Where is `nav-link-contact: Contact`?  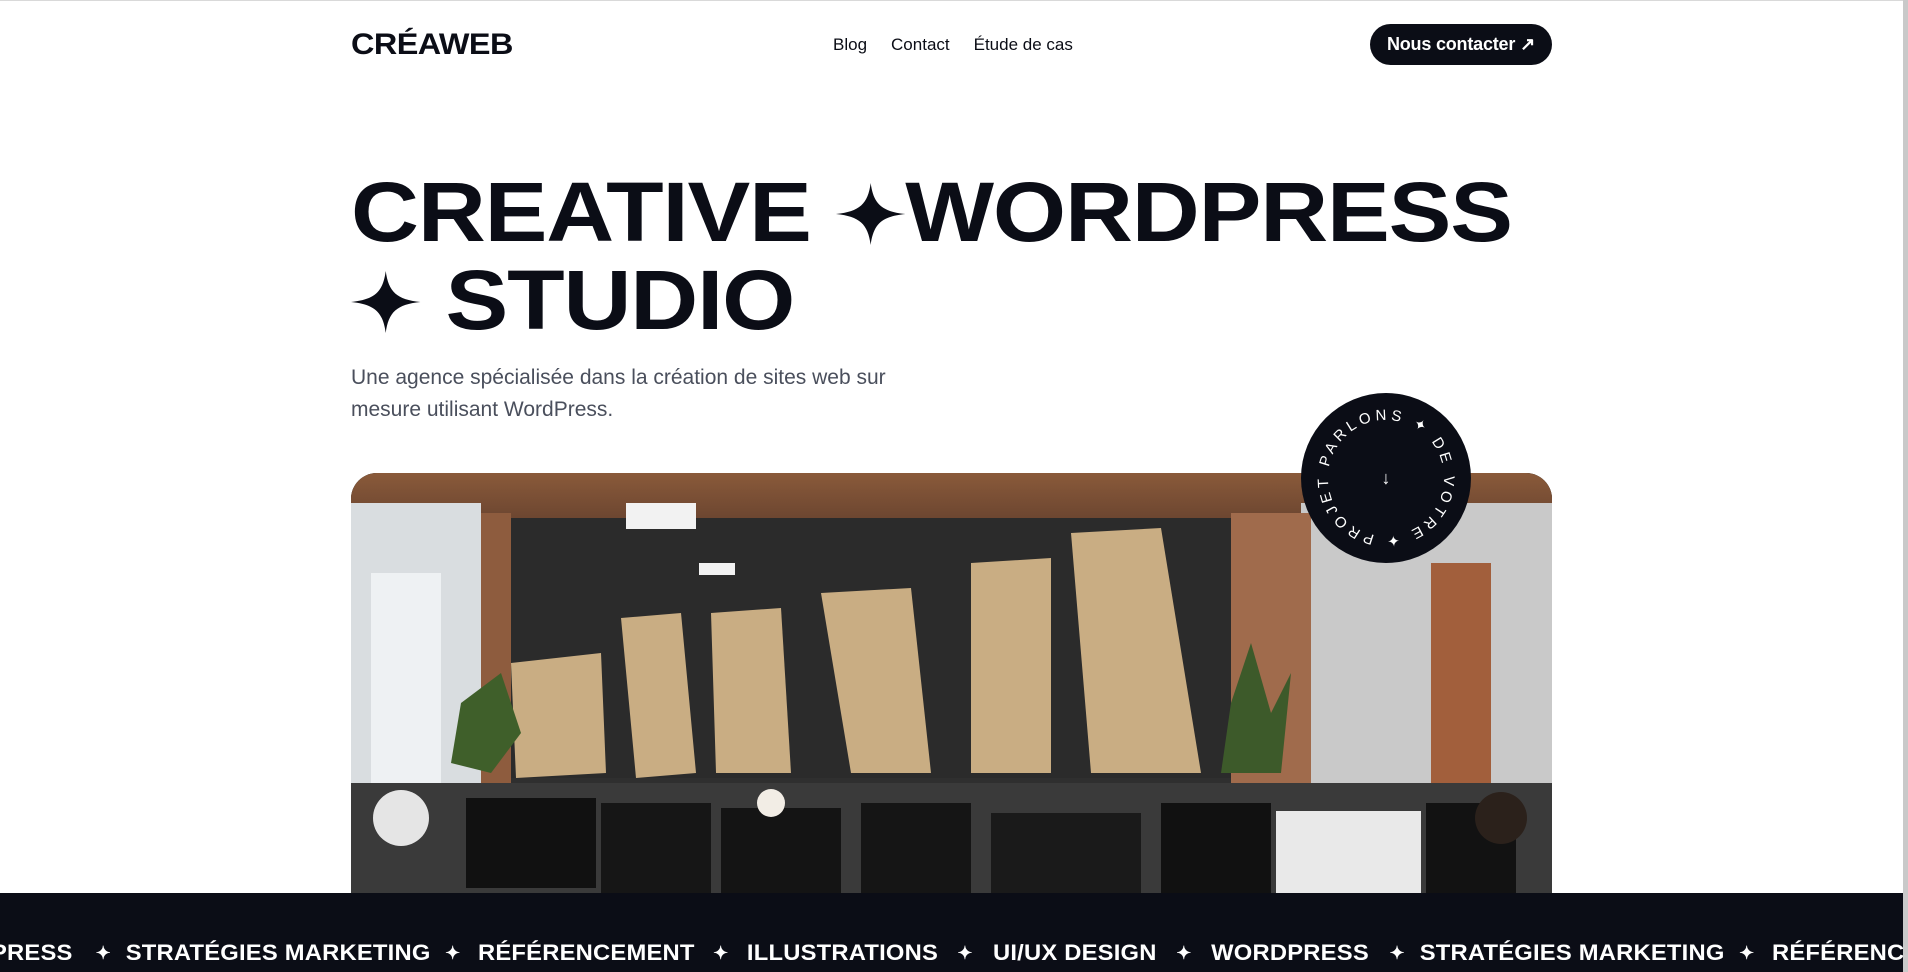
nav-link-contact: Contact is located at coordinates (920, 45).